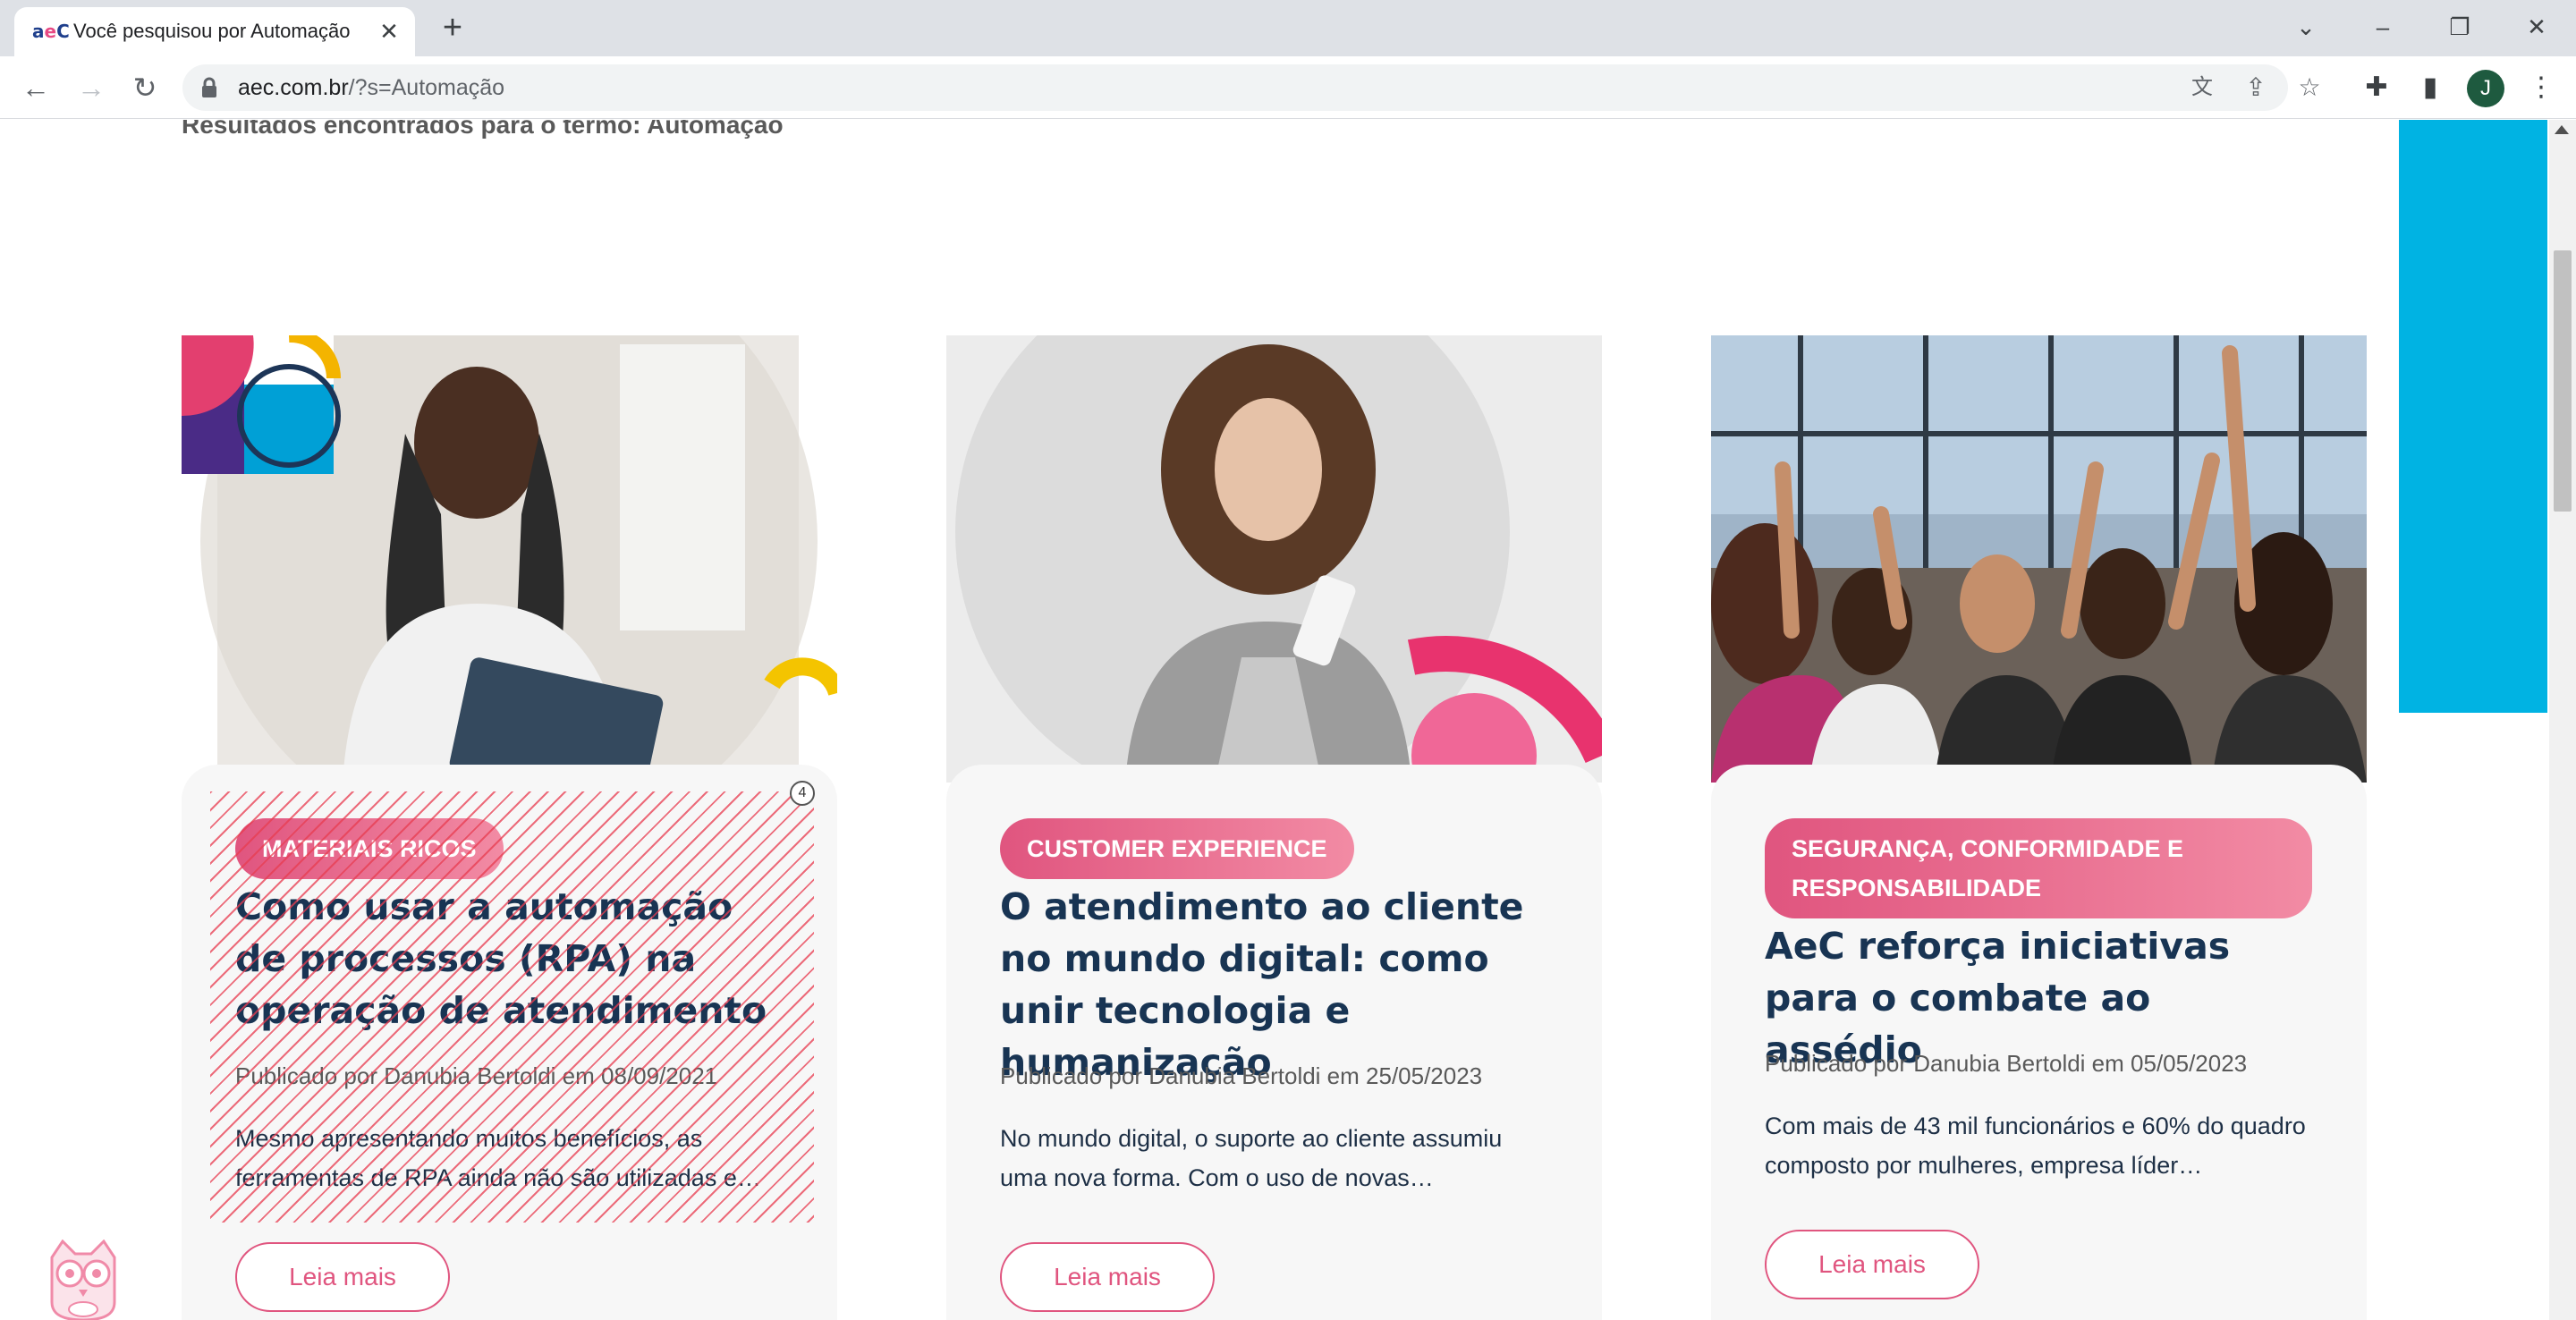  Describe the element at coordinates (51, 31) in the screenshot. I see `aec-favicon-icon: aeC` at that location.